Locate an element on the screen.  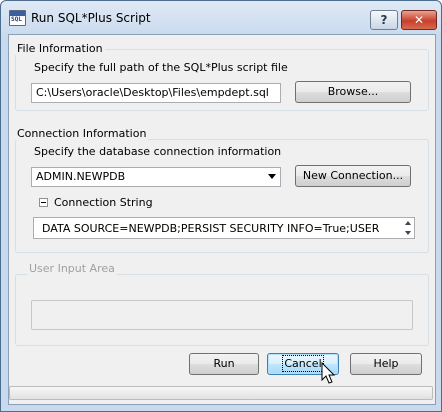
help-button: Help is located at coordinates (386, 364).